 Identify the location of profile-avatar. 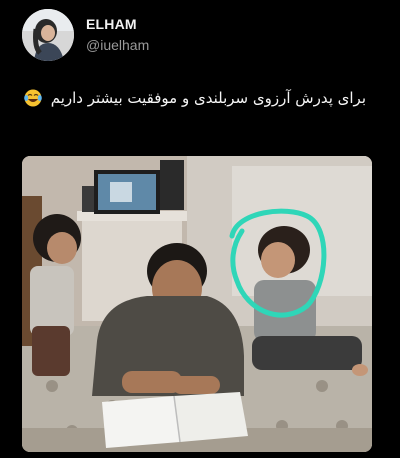
(48, 35).